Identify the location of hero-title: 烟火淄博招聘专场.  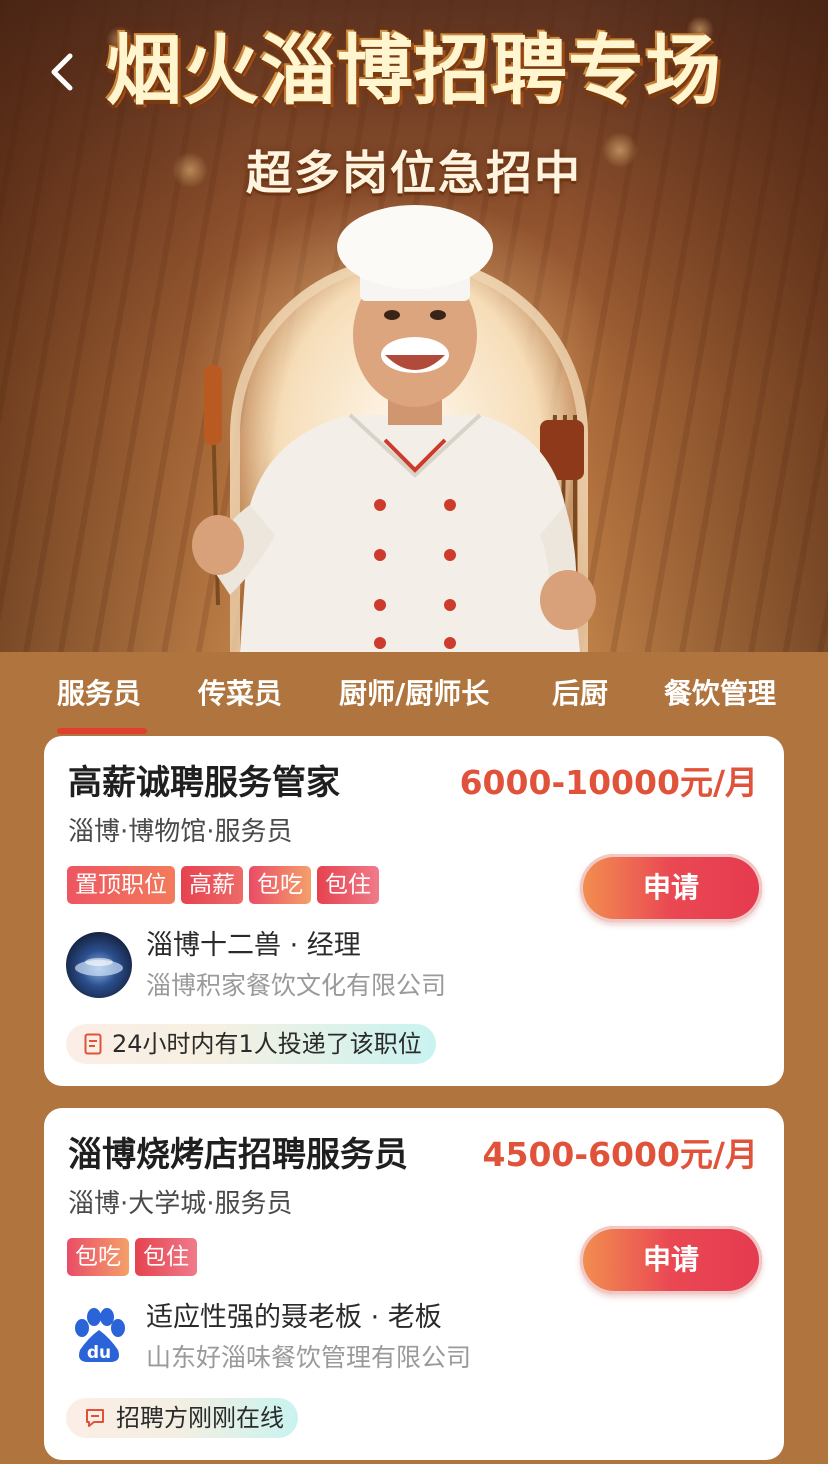
(414, 70).